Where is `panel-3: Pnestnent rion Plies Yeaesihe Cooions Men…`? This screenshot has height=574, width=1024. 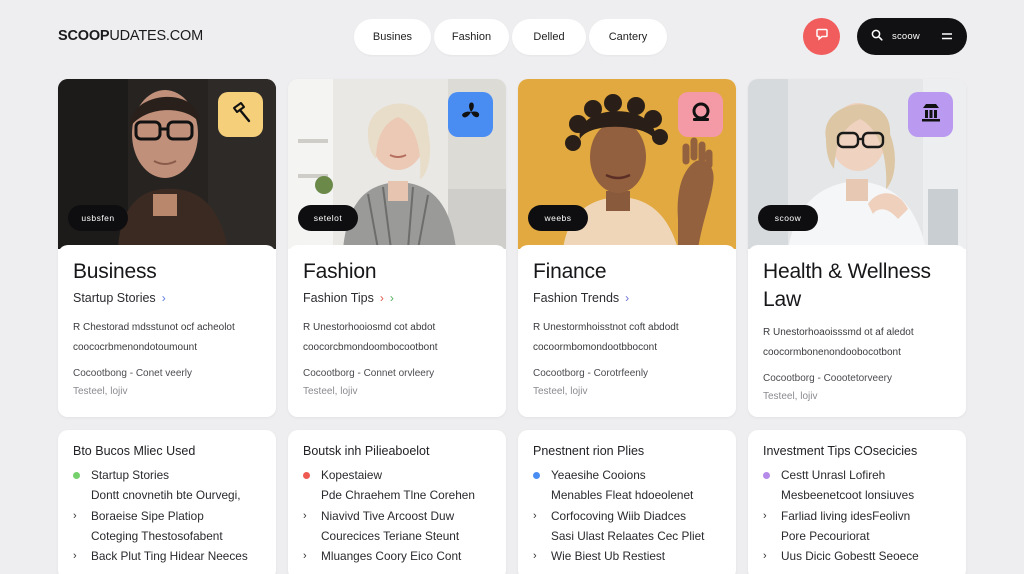
panel-3: Pnestnent rion Plies Yeaesihe Cooions Men… is located at coordinates (627, 502).